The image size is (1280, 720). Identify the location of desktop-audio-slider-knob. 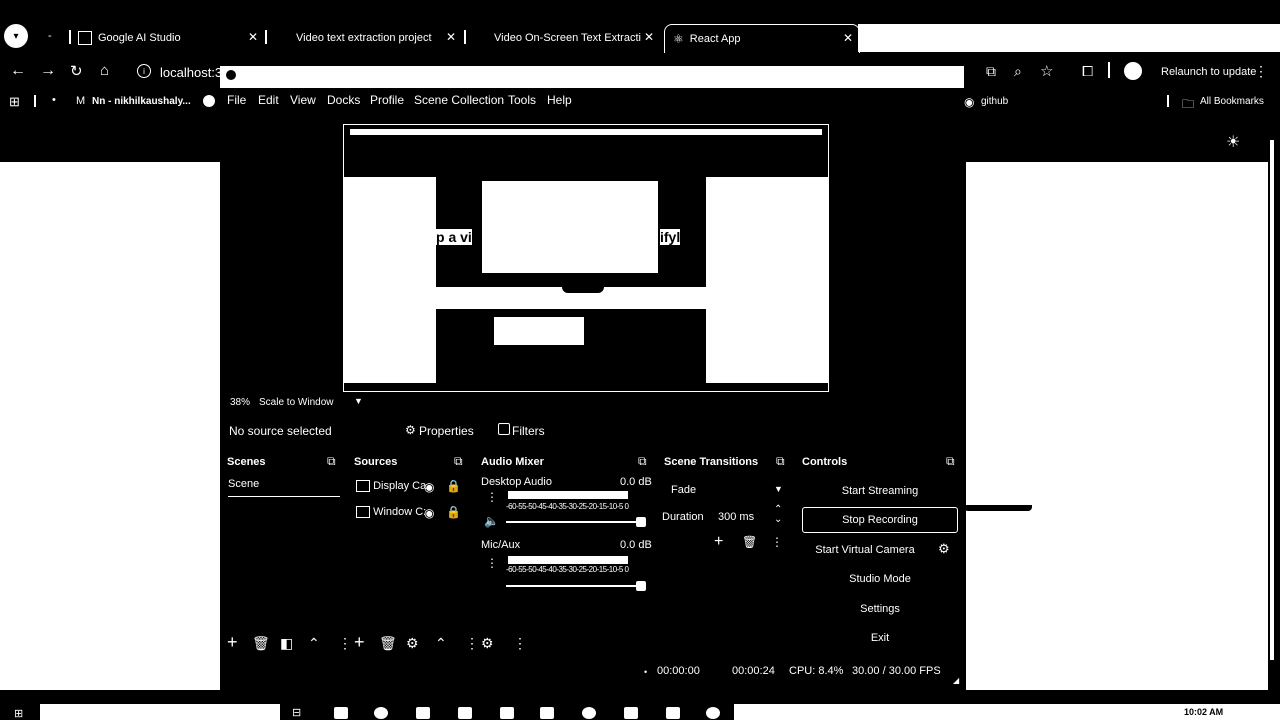
(641, 522).